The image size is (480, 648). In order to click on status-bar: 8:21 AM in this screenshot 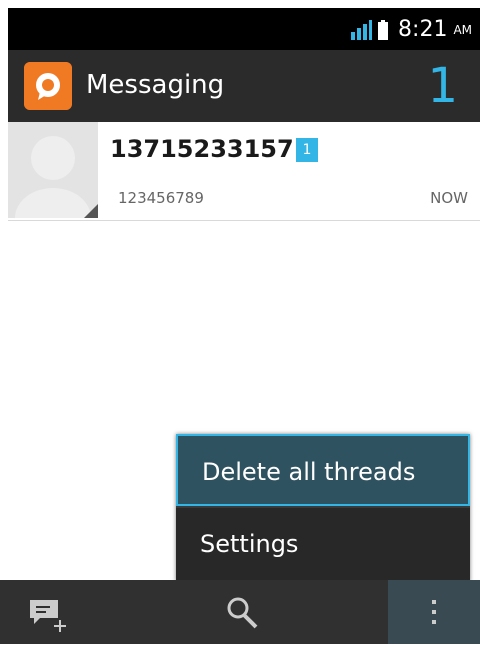, I will do `click(244, 29)`.